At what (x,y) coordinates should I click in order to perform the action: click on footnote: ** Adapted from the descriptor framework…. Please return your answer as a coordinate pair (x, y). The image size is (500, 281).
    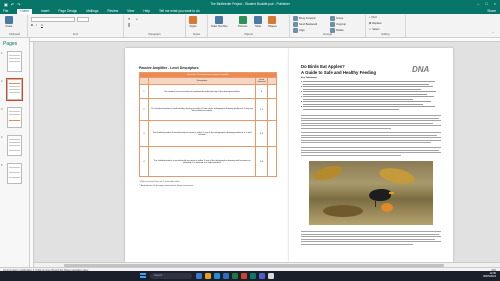
    Looking at the image, I should click on (166, 186).